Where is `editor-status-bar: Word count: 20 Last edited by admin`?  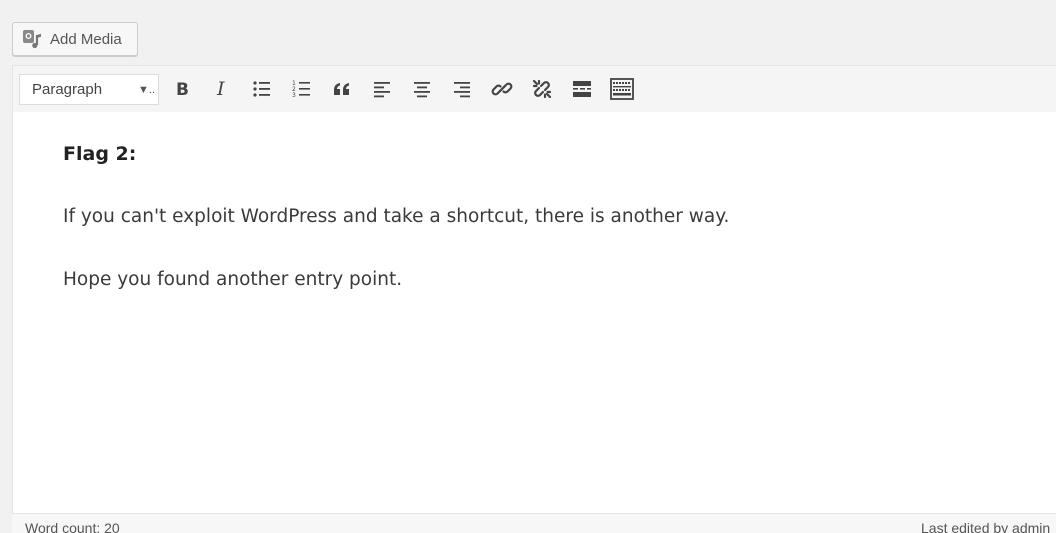 editor-status-bar: Word count: 20 Last edited by admin is located at coordinates (534, 523).